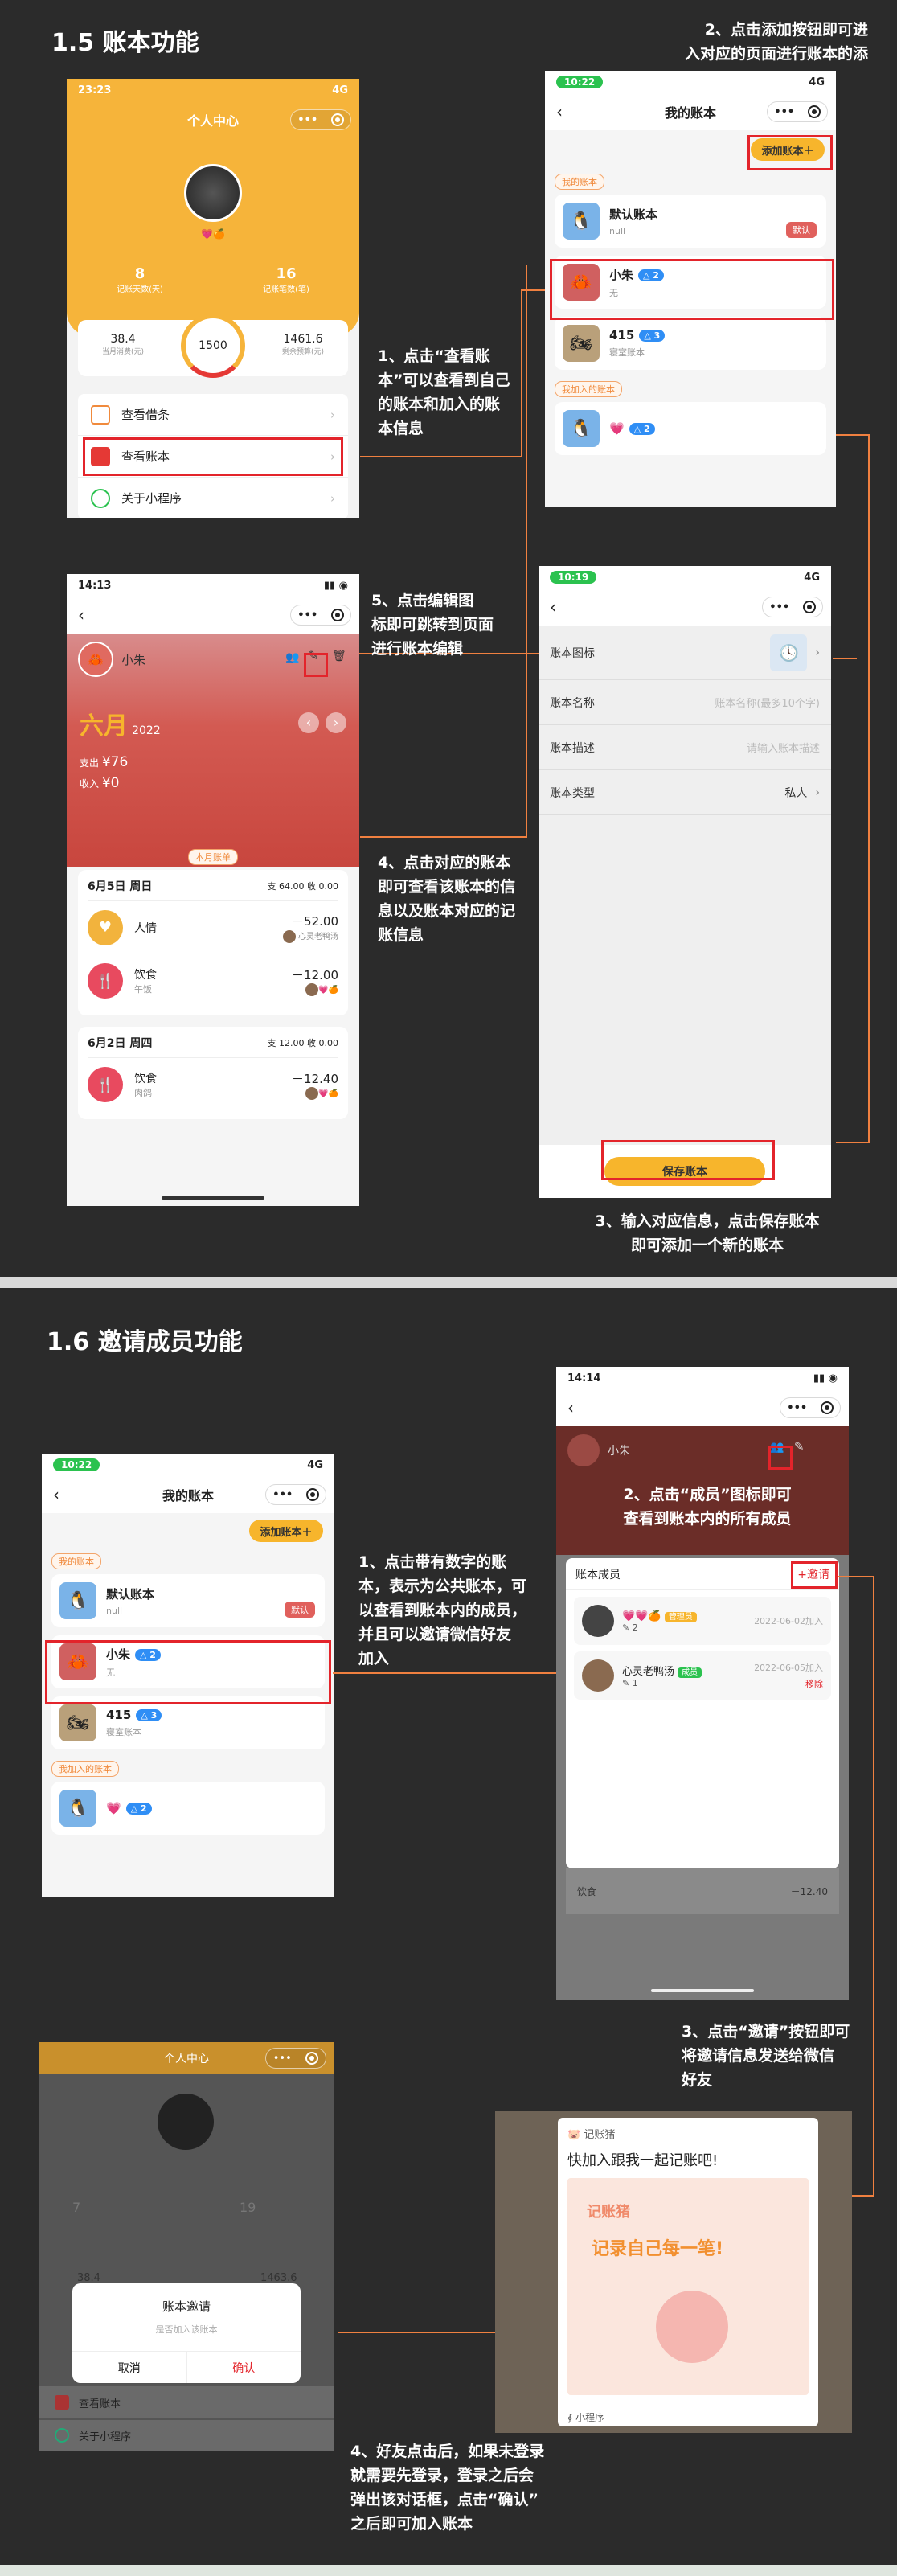 This screenshot has height=2576, width=897. I want to click on book-name: 415, so click(119, 1715).